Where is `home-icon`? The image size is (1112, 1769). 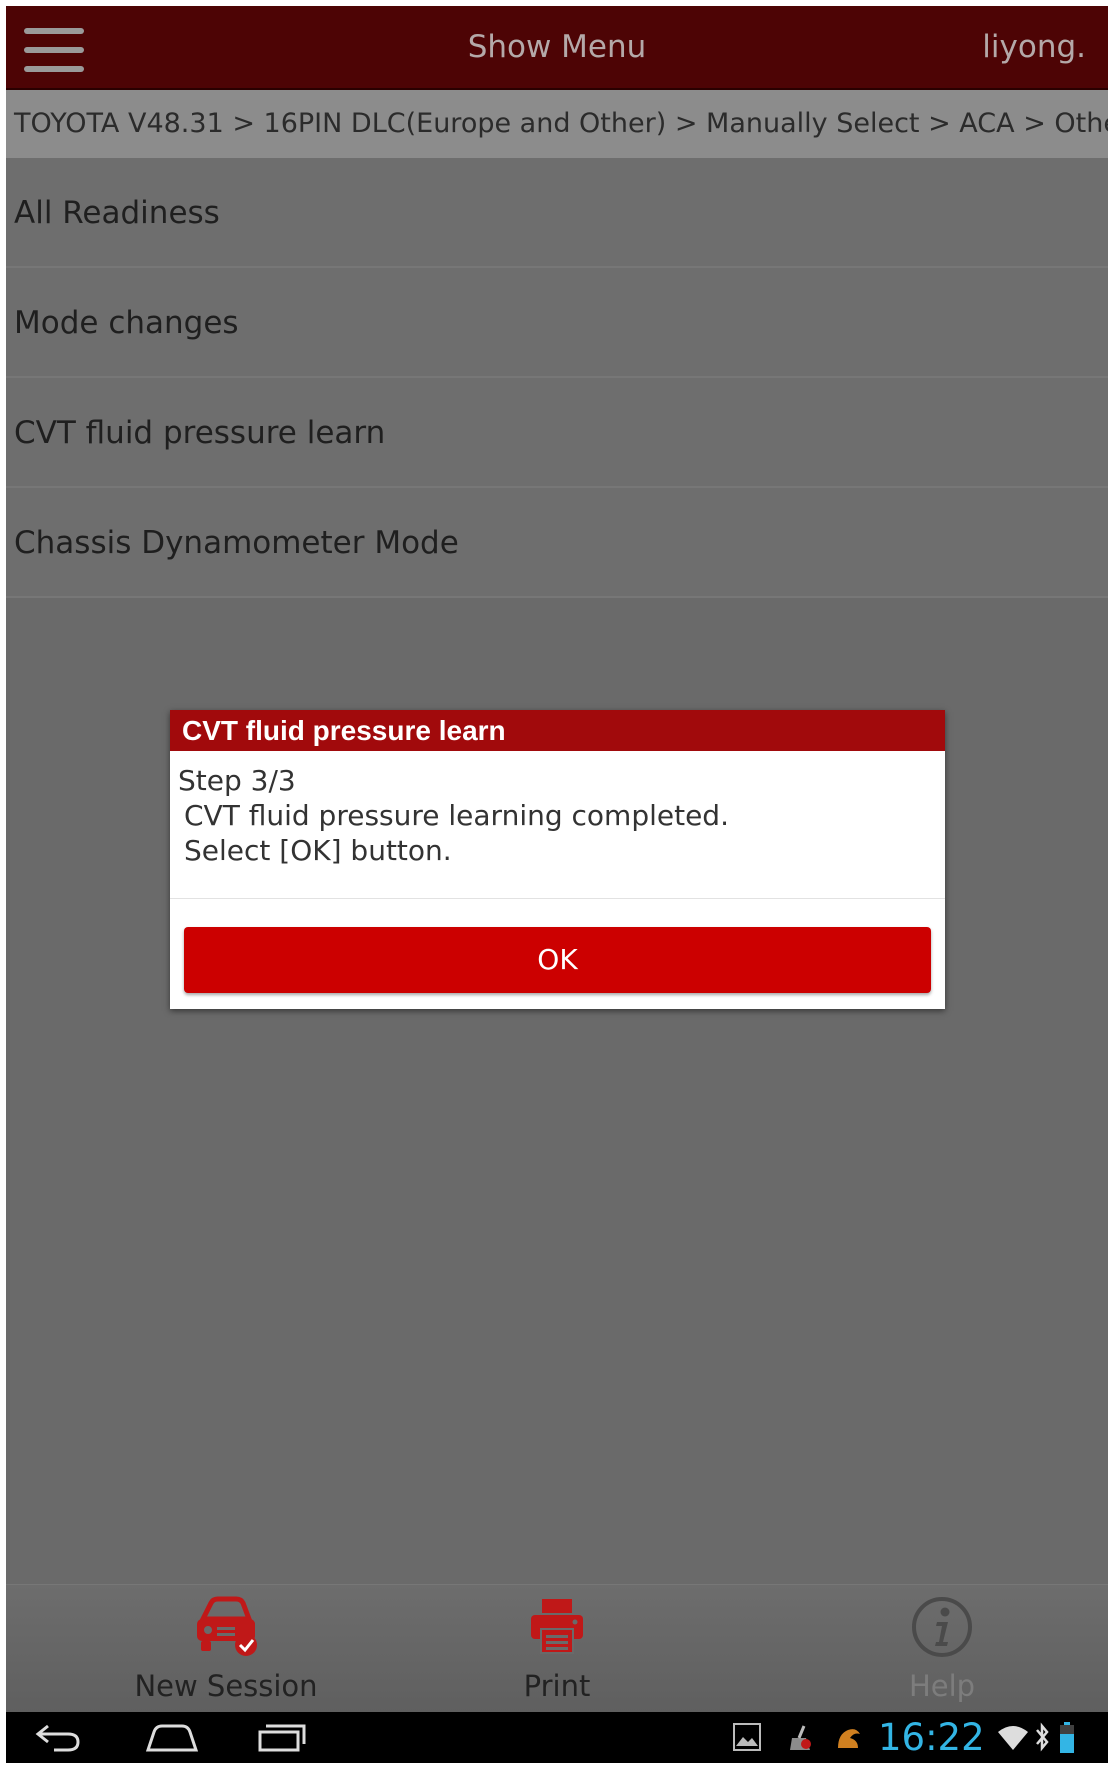 home-icon is located at coordinates (172, 1739).